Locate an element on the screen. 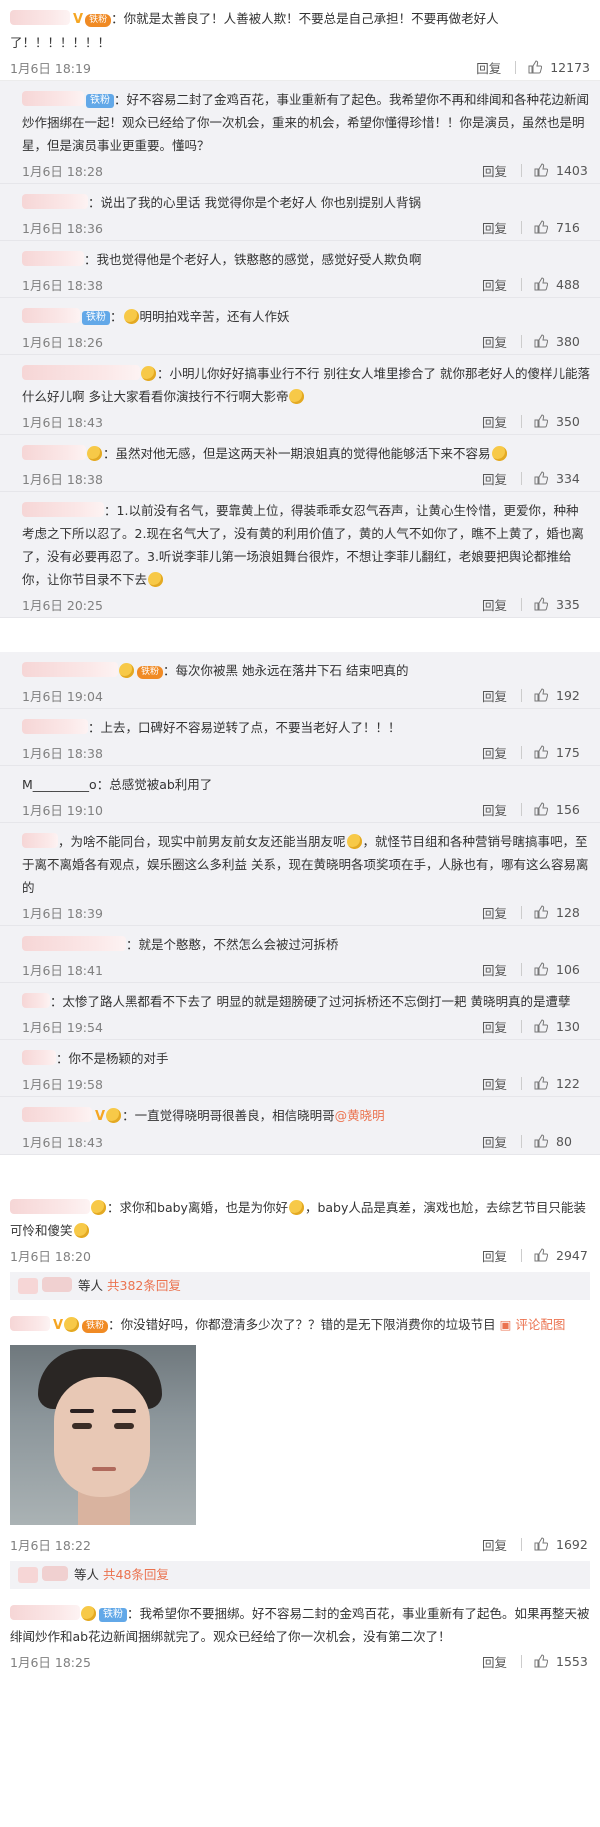  like-button: 350 is located at coordinates (562, 421).